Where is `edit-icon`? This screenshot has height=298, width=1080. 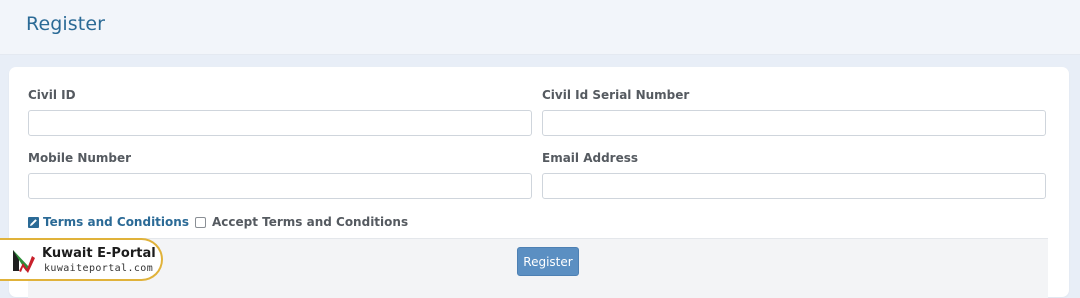 edit-icon is located at coordinates (33, 222).